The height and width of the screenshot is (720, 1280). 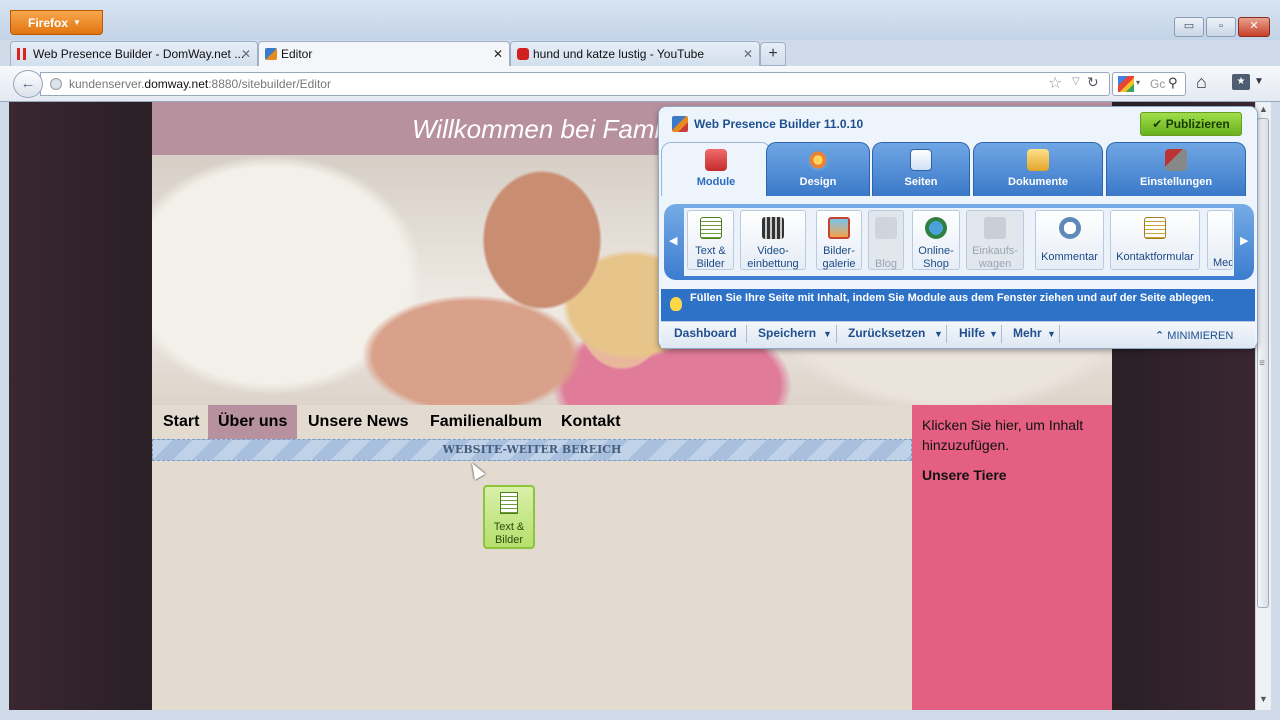 I want to click on tab-label: hund und katze lustig - YouTube, so click(x=619, y=54).